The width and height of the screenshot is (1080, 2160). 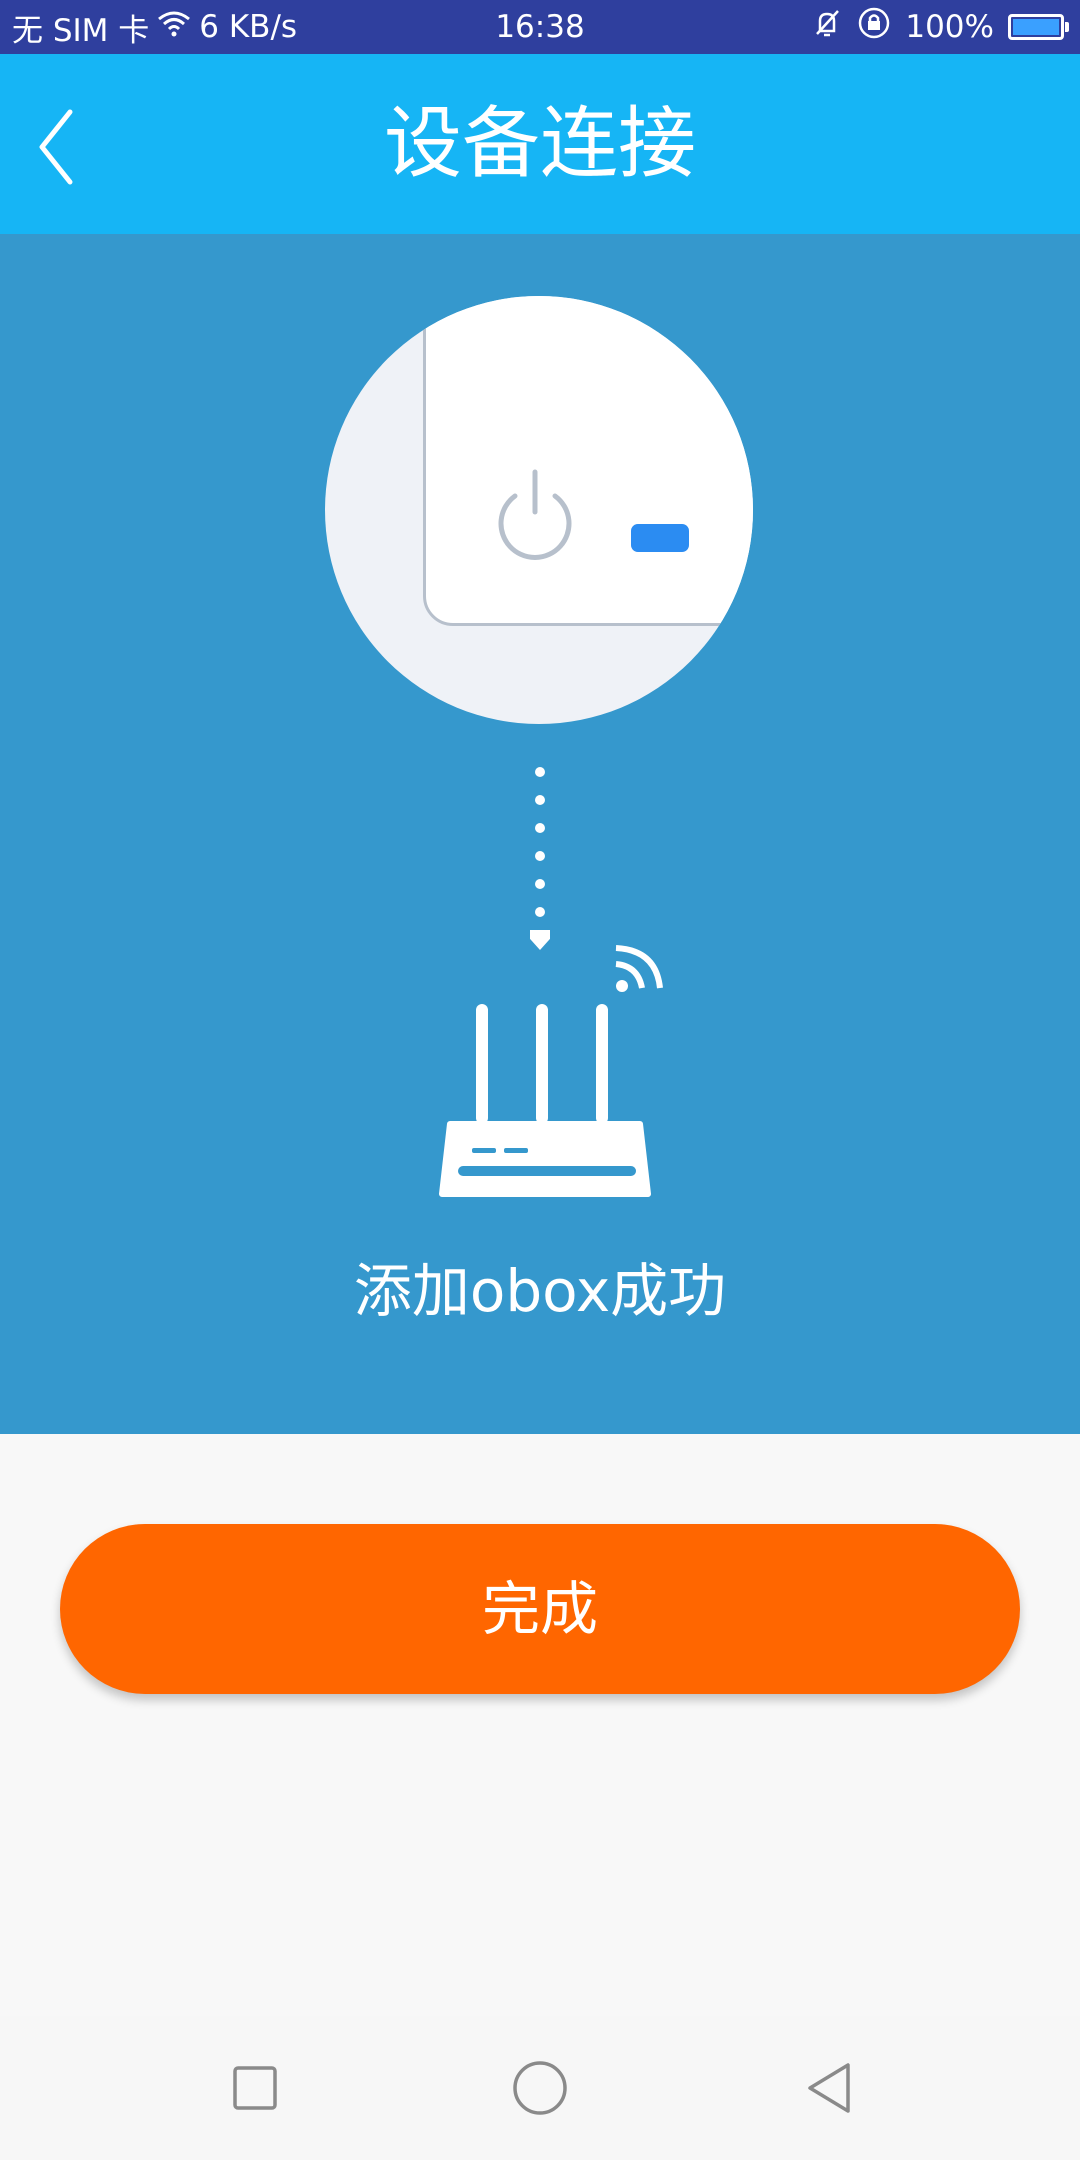 I want to click on square-icon, so click(x=255, y=2088).